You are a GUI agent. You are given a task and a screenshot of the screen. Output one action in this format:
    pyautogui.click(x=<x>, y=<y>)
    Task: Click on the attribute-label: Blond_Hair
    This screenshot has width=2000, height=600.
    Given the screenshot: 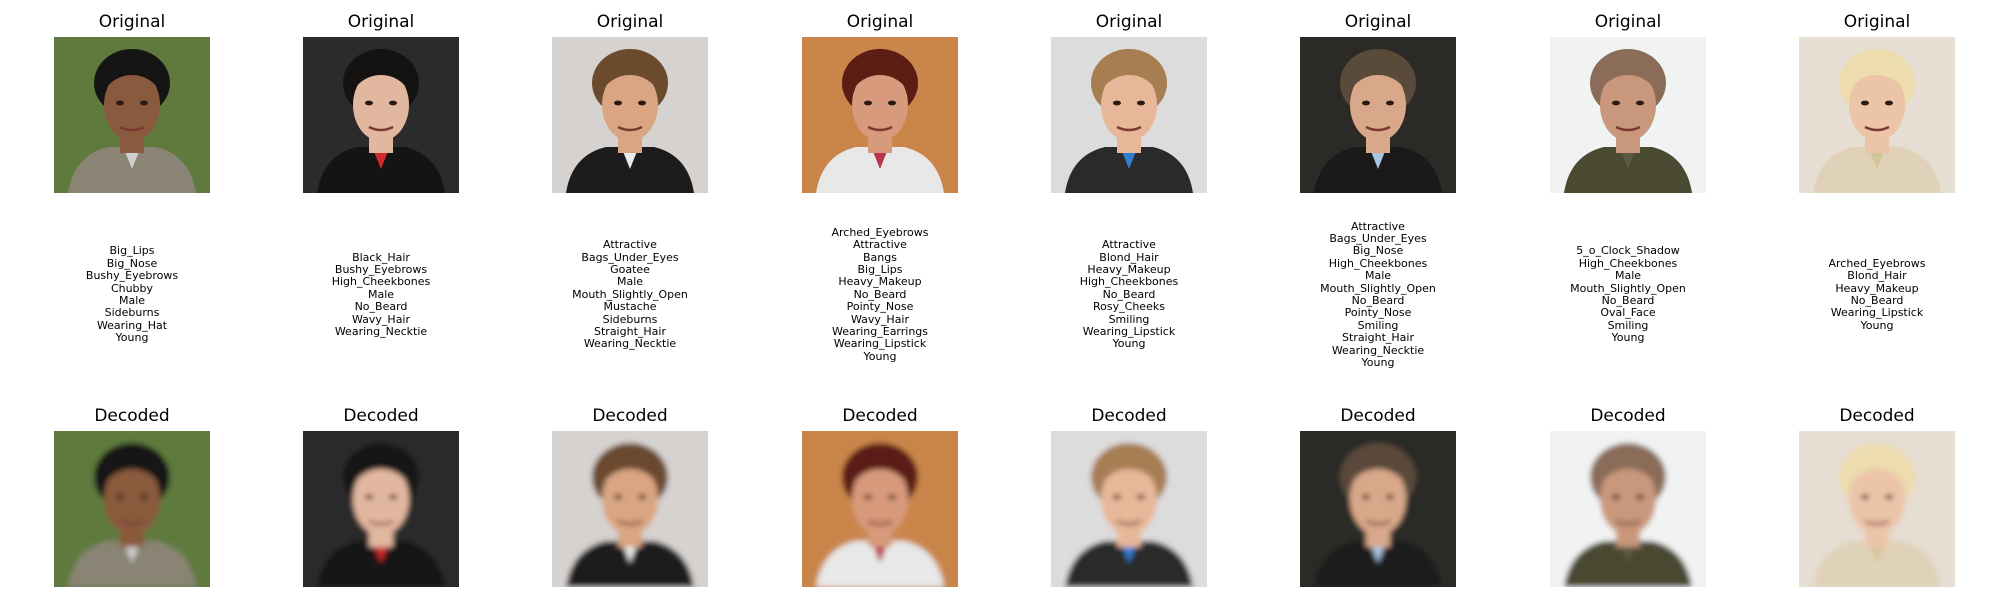 What is the action you would take?
    pyautogui.click(x=1877, y=276)
    